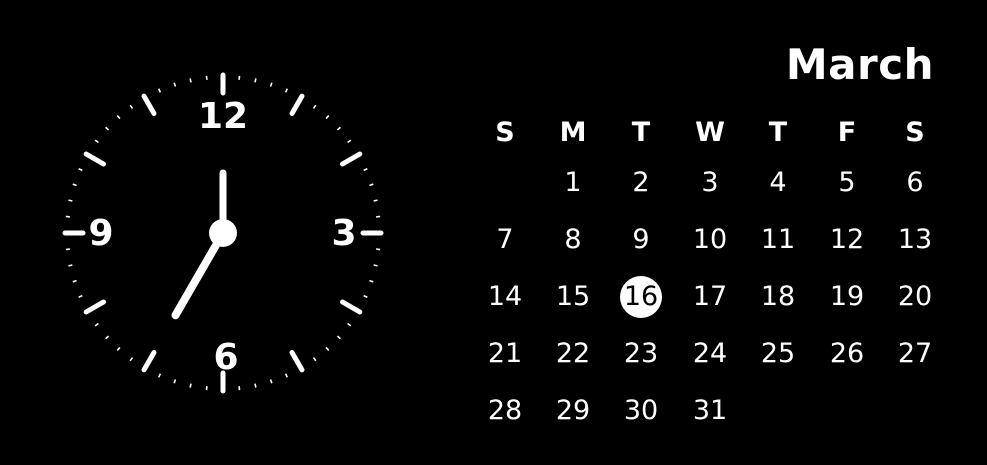 This screenshot has height=465, width=987. I want to click on calendar-day: 12, so click(847, 240).